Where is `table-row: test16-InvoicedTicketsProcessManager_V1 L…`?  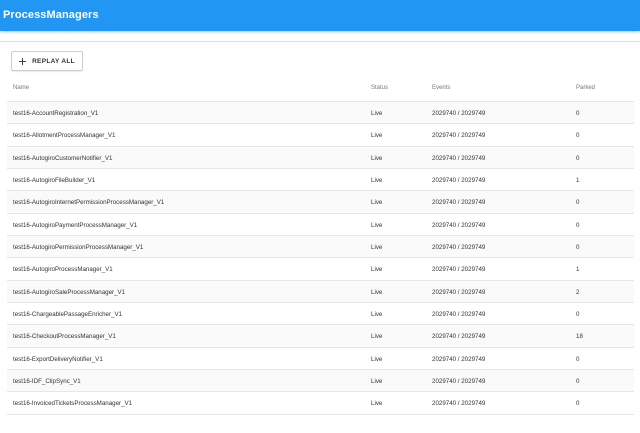 table-row: test16-InvoicedTicketsProcessManager_V1 L… is located at coordinates (320, 403).